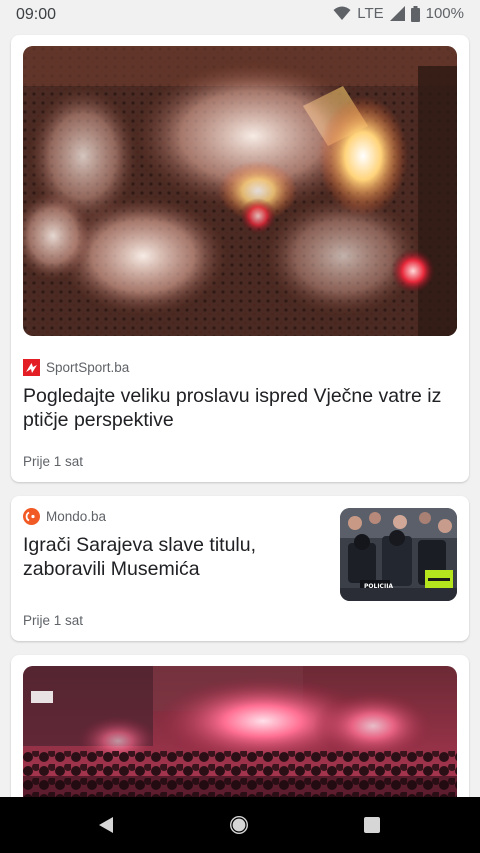 The image size is (480, 853). I want to click on source-row: Mondo.ba, so click(64, 516).